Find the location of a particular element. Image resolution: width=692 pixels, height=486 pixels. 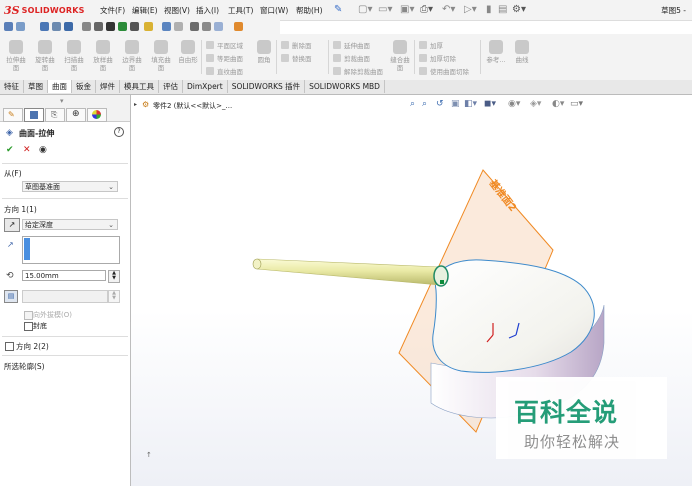

undo-icon: ↶▾ is located at coordinates (448, 9).